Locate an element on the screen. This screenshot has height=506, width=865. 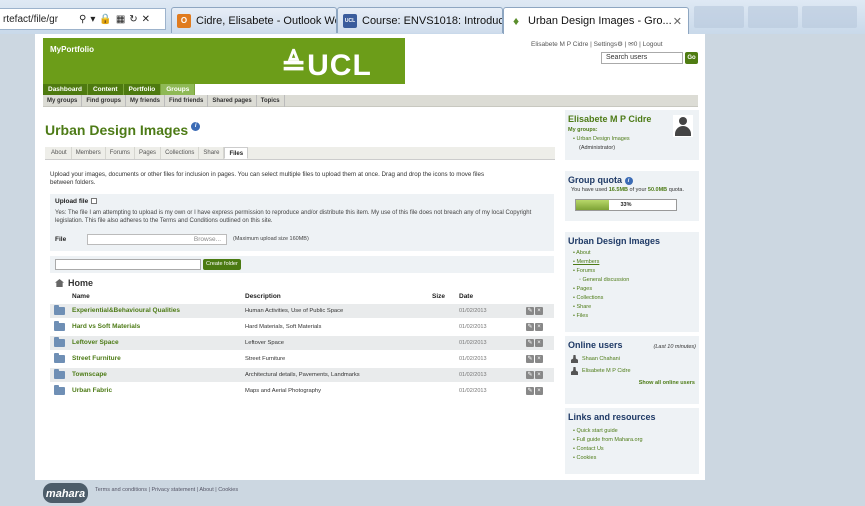
menu-files: Files is located at coordinates (632, 316).